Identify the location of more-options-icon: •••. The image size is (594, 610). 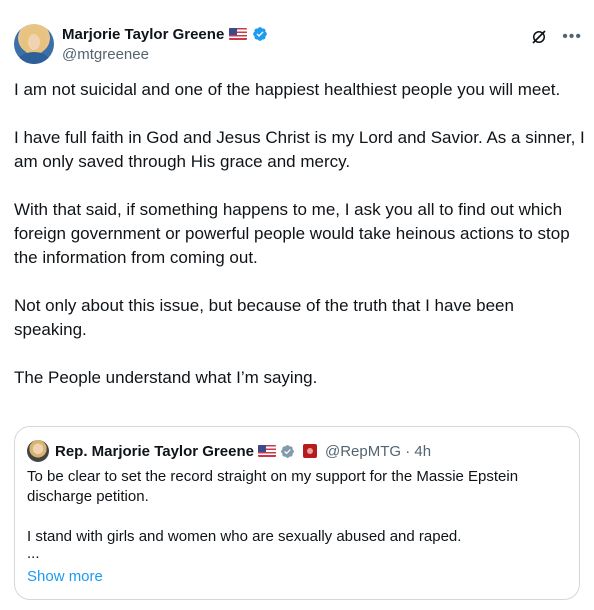
(572, 37).